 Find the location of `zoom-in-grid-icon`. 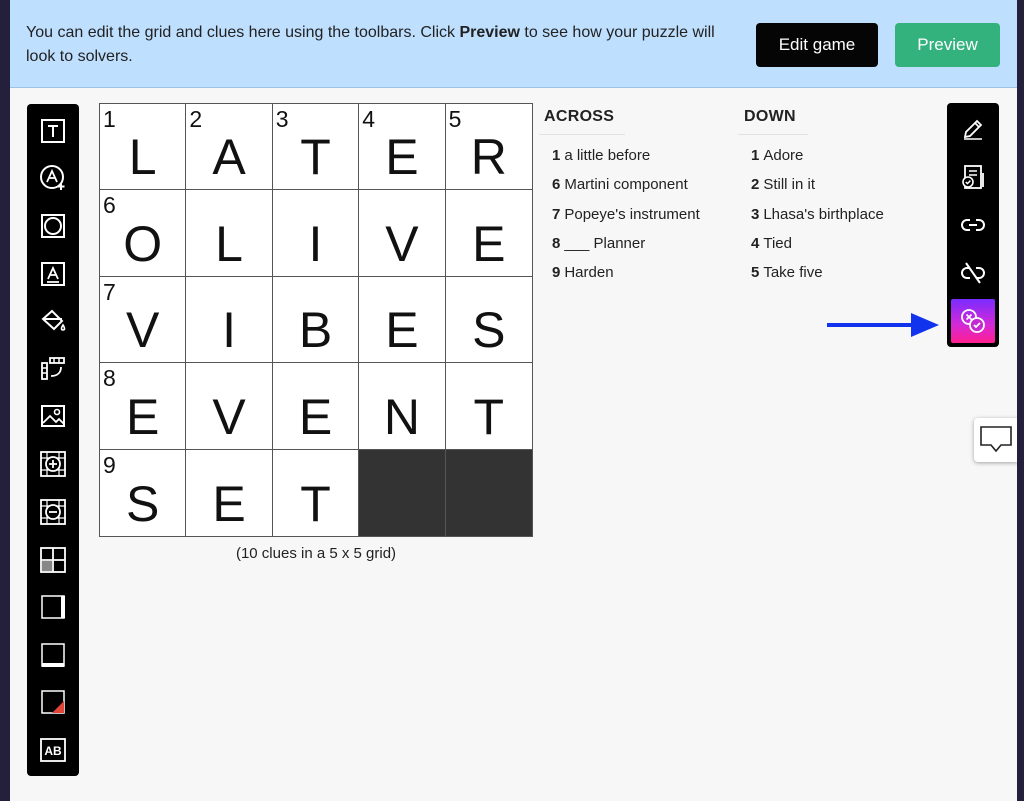

zoom-in-grid-icon is located at coordinates (53, 464).